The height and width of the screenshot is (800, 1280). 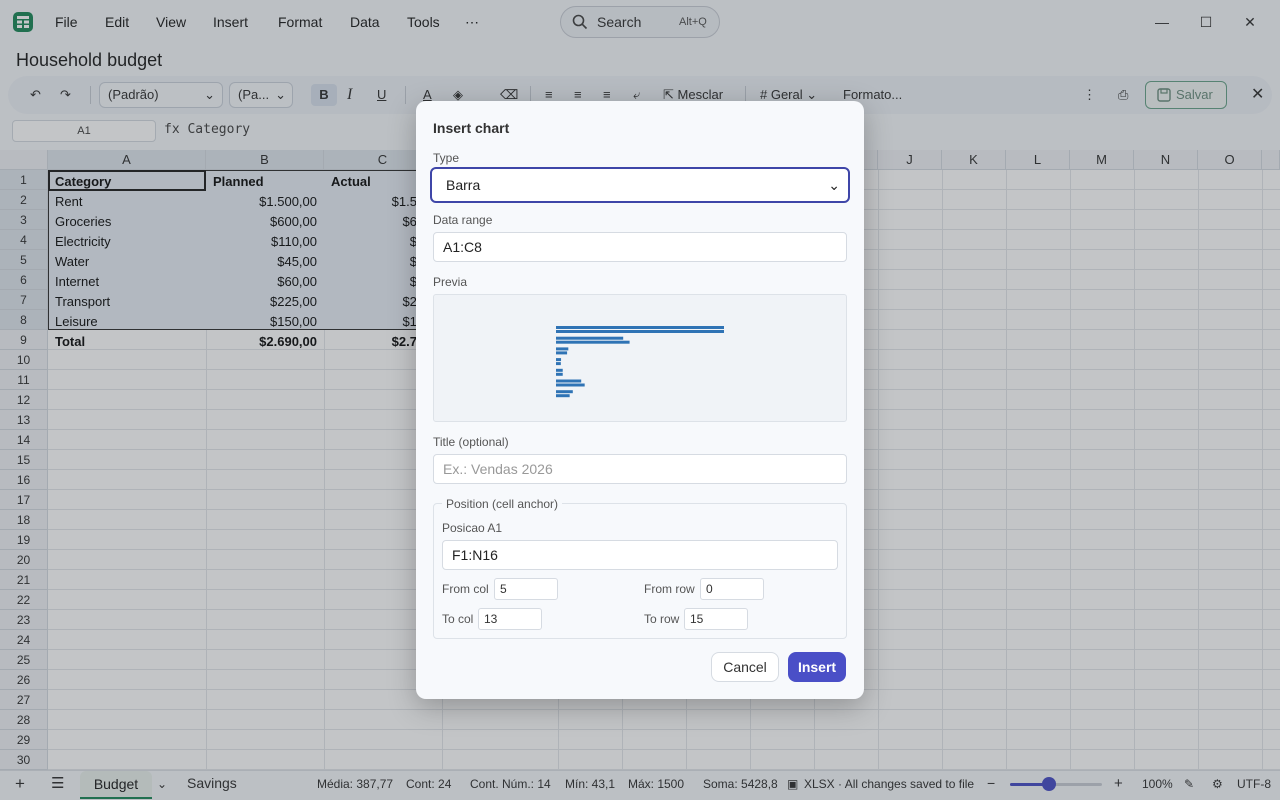 What do you see at coordinates (471, 442) in the screenshot?
I see `title-label: Title (optional)` at bounding box center [471, 442].